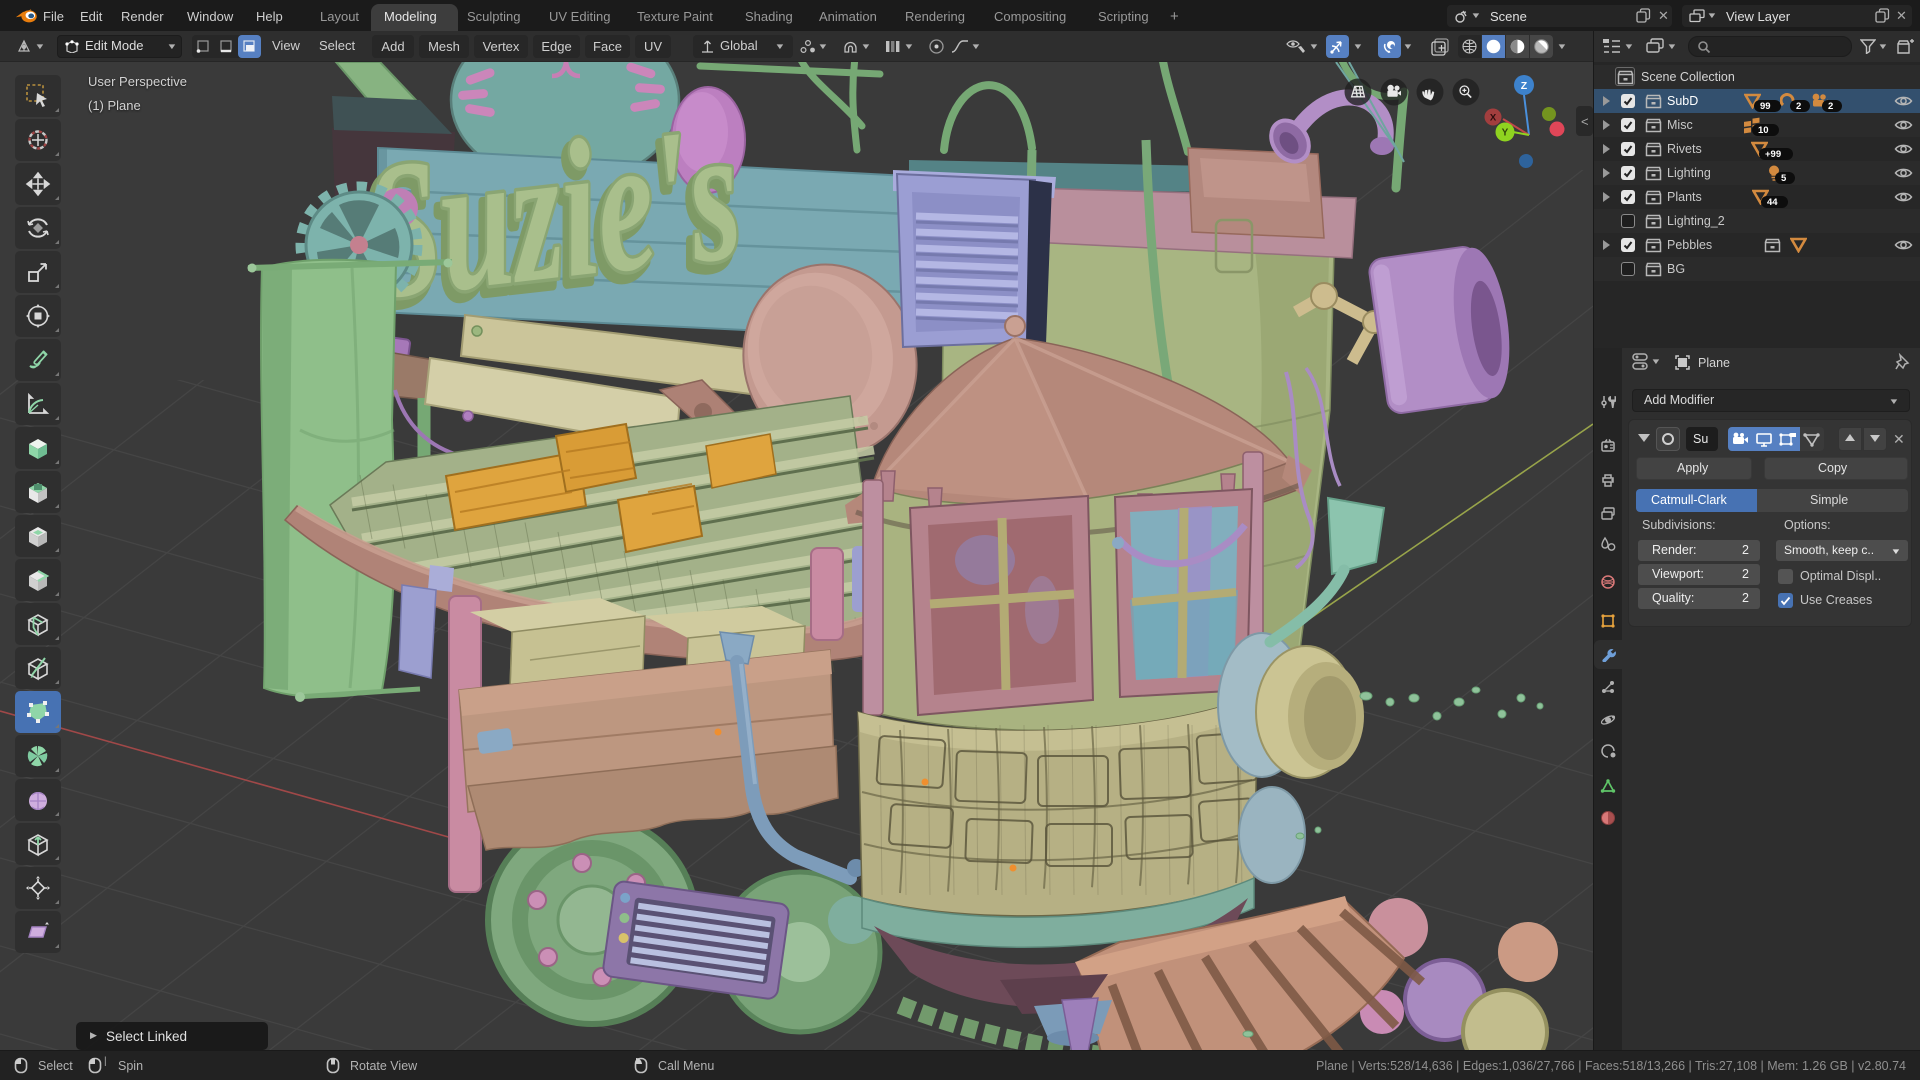 Image resolution: width=1920 pixels, height=1080 pixels. I want to click on svg-text: Y, so click(1505, 133).